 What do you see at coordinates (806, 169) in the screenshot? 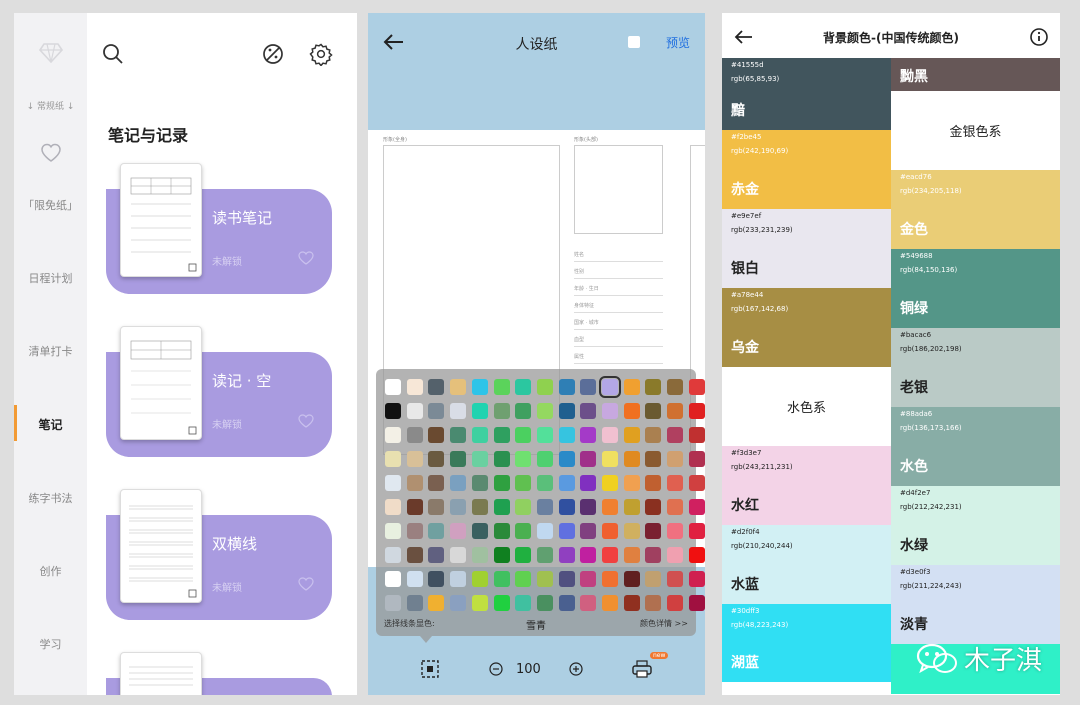
I see `color-block: #f2be45 rgb(242,190,69) 赤金` at bounding box center [806, 169].